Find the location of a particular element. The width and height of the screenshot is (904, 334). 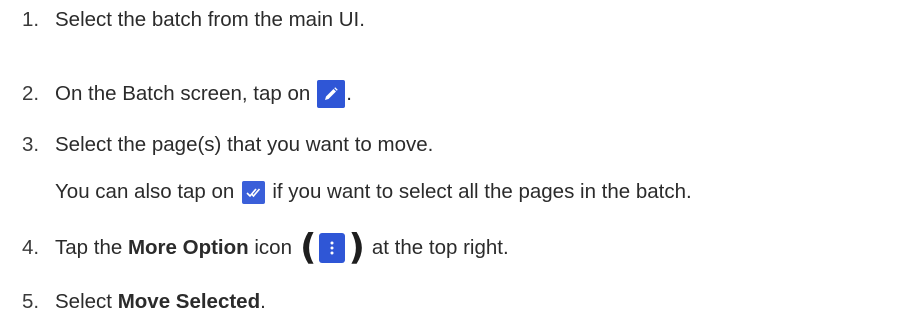

step-2: 2. On the Batch screen, tap on . is located at coordinates (187, 94).